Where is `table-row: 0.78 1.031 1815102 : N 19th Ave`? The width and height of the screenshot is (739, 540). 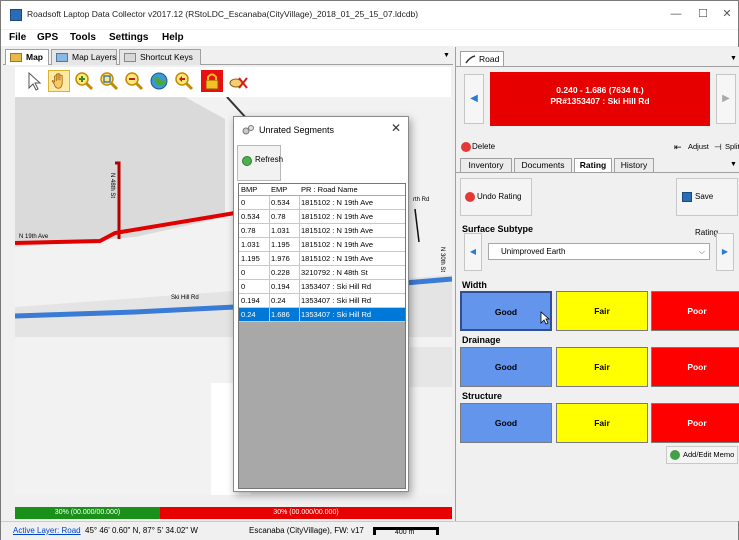 table-row: 0.78 1.031 1815102 : N 19th Ave is located at coordinates (322, 231).